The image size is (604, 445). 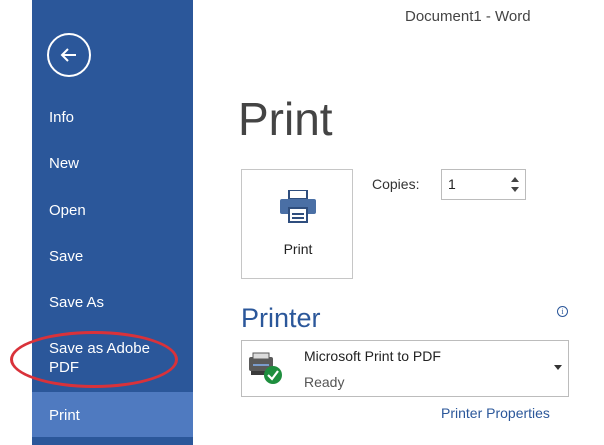 What do you see at coordinates (515, 179) in the screenshot?
I see `copies-increment-arrow-icon` at bounding box center [515, 179].